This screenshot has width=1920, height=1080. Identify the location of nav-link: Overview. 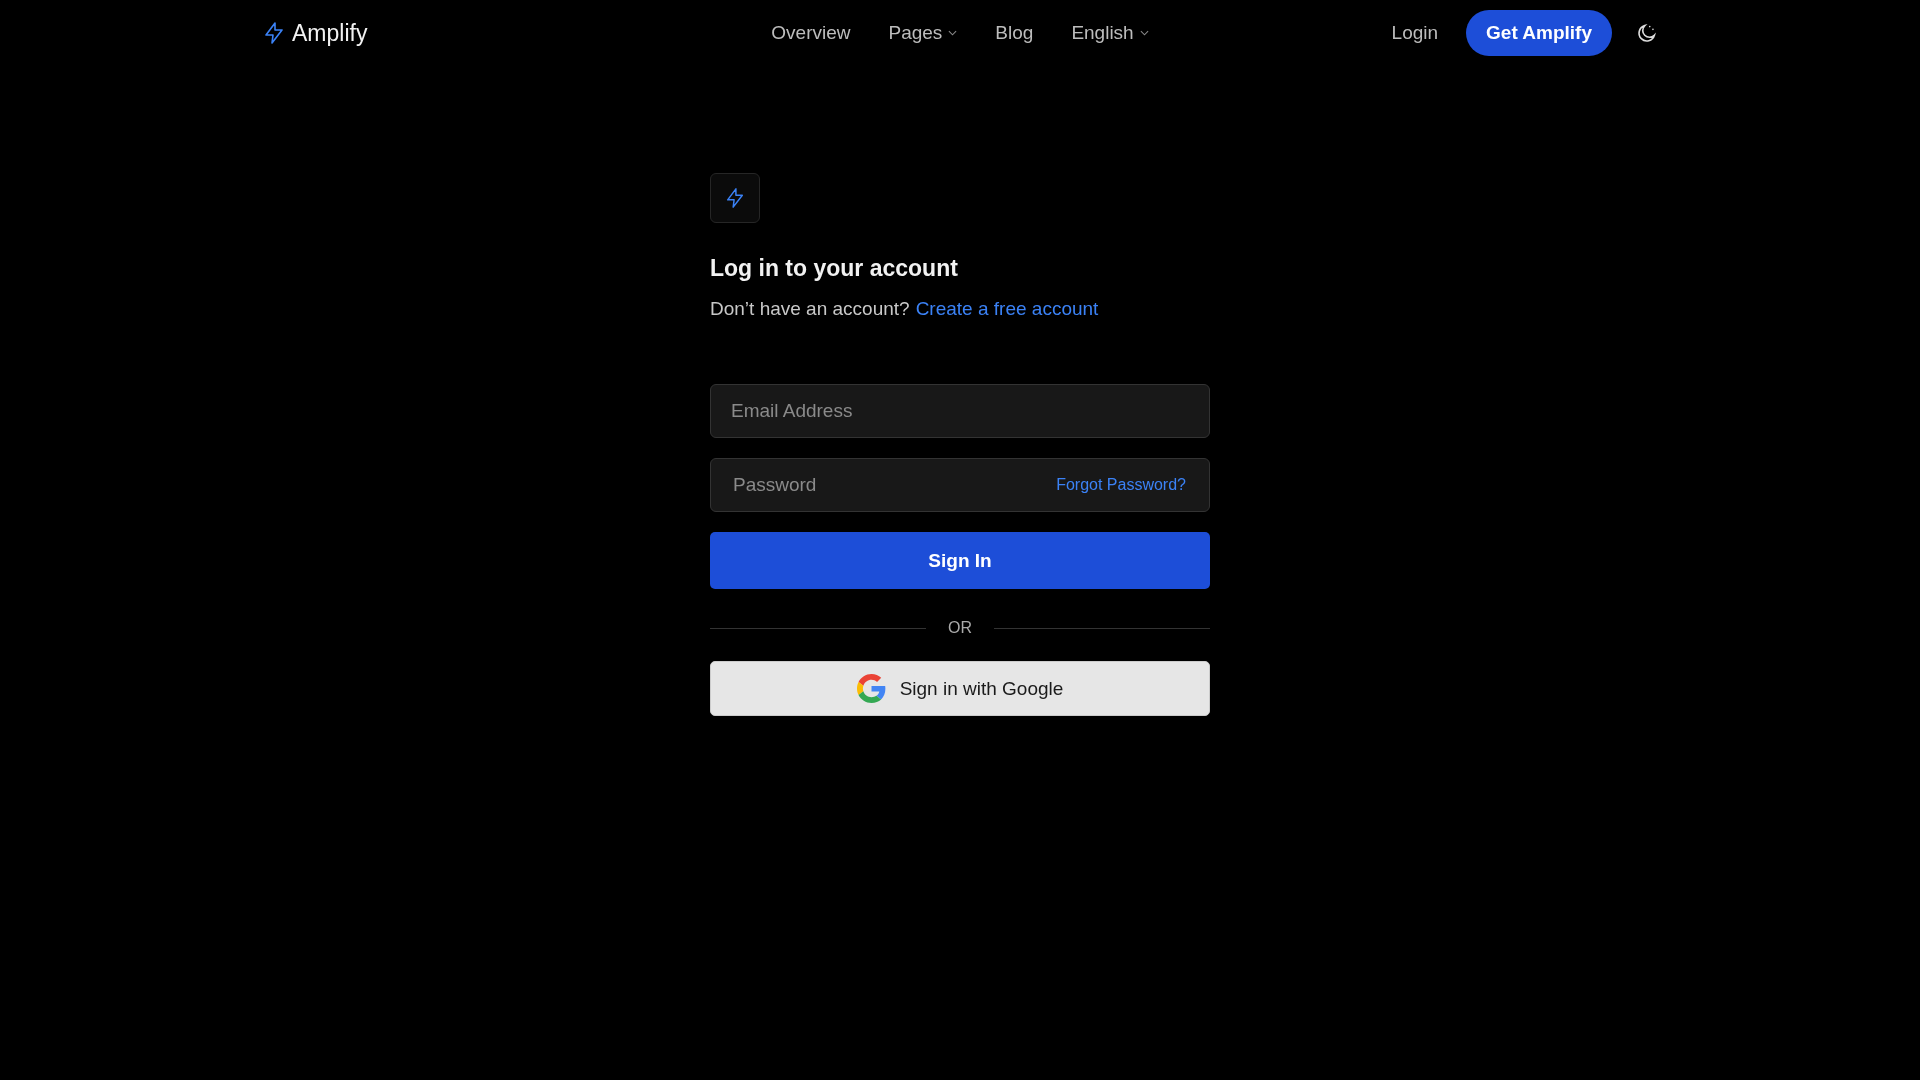
(811, 33).